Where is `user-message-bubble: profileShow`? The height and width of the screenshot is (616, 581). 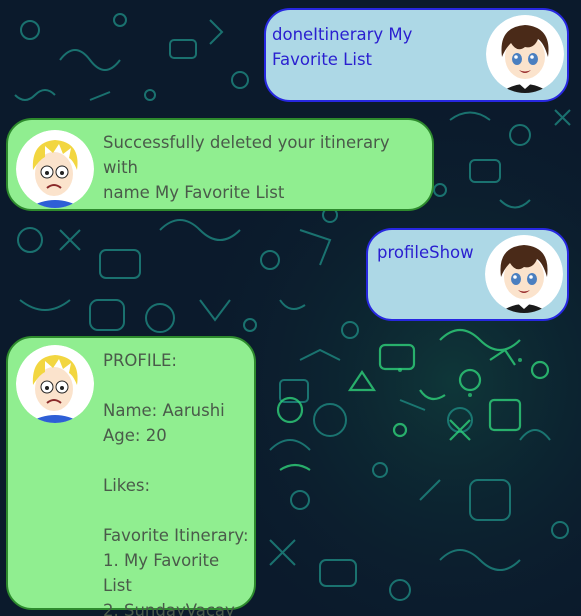 user-message-bubble: profileShow is located at coordinates (467, 274).